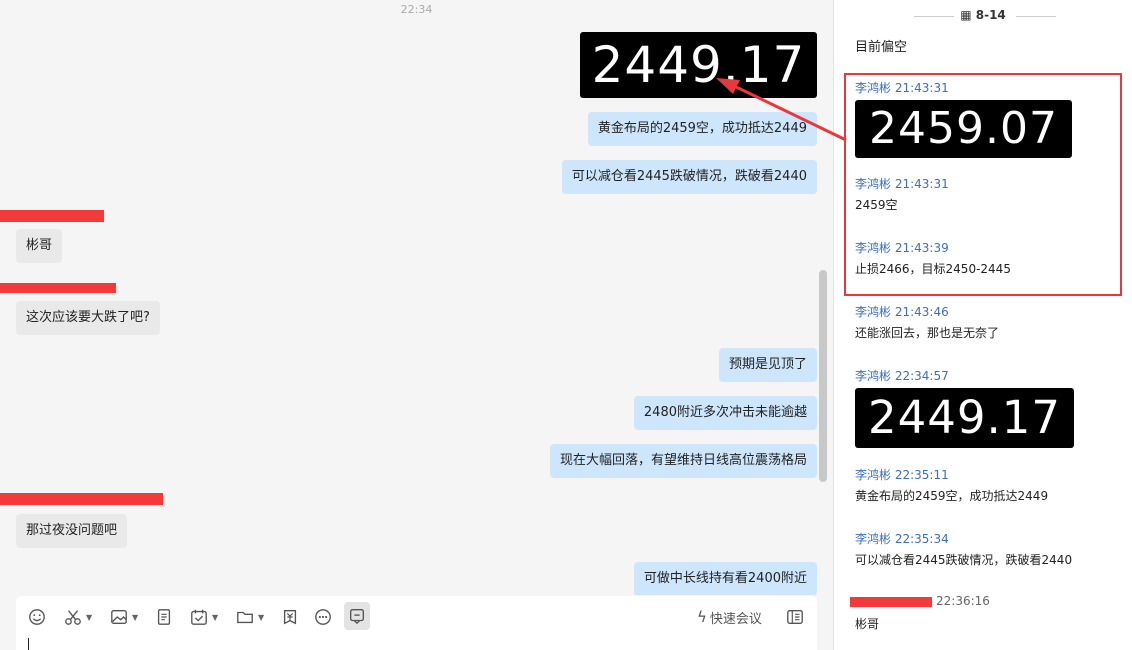 Image resolution: width=1132 pixels, height=650 pixels. What do you see at coordinates (927, 333) in the screenshot?
I see `side-message-text: 还能涨回去，那也是无奈了` at bounding box center [927, 333].